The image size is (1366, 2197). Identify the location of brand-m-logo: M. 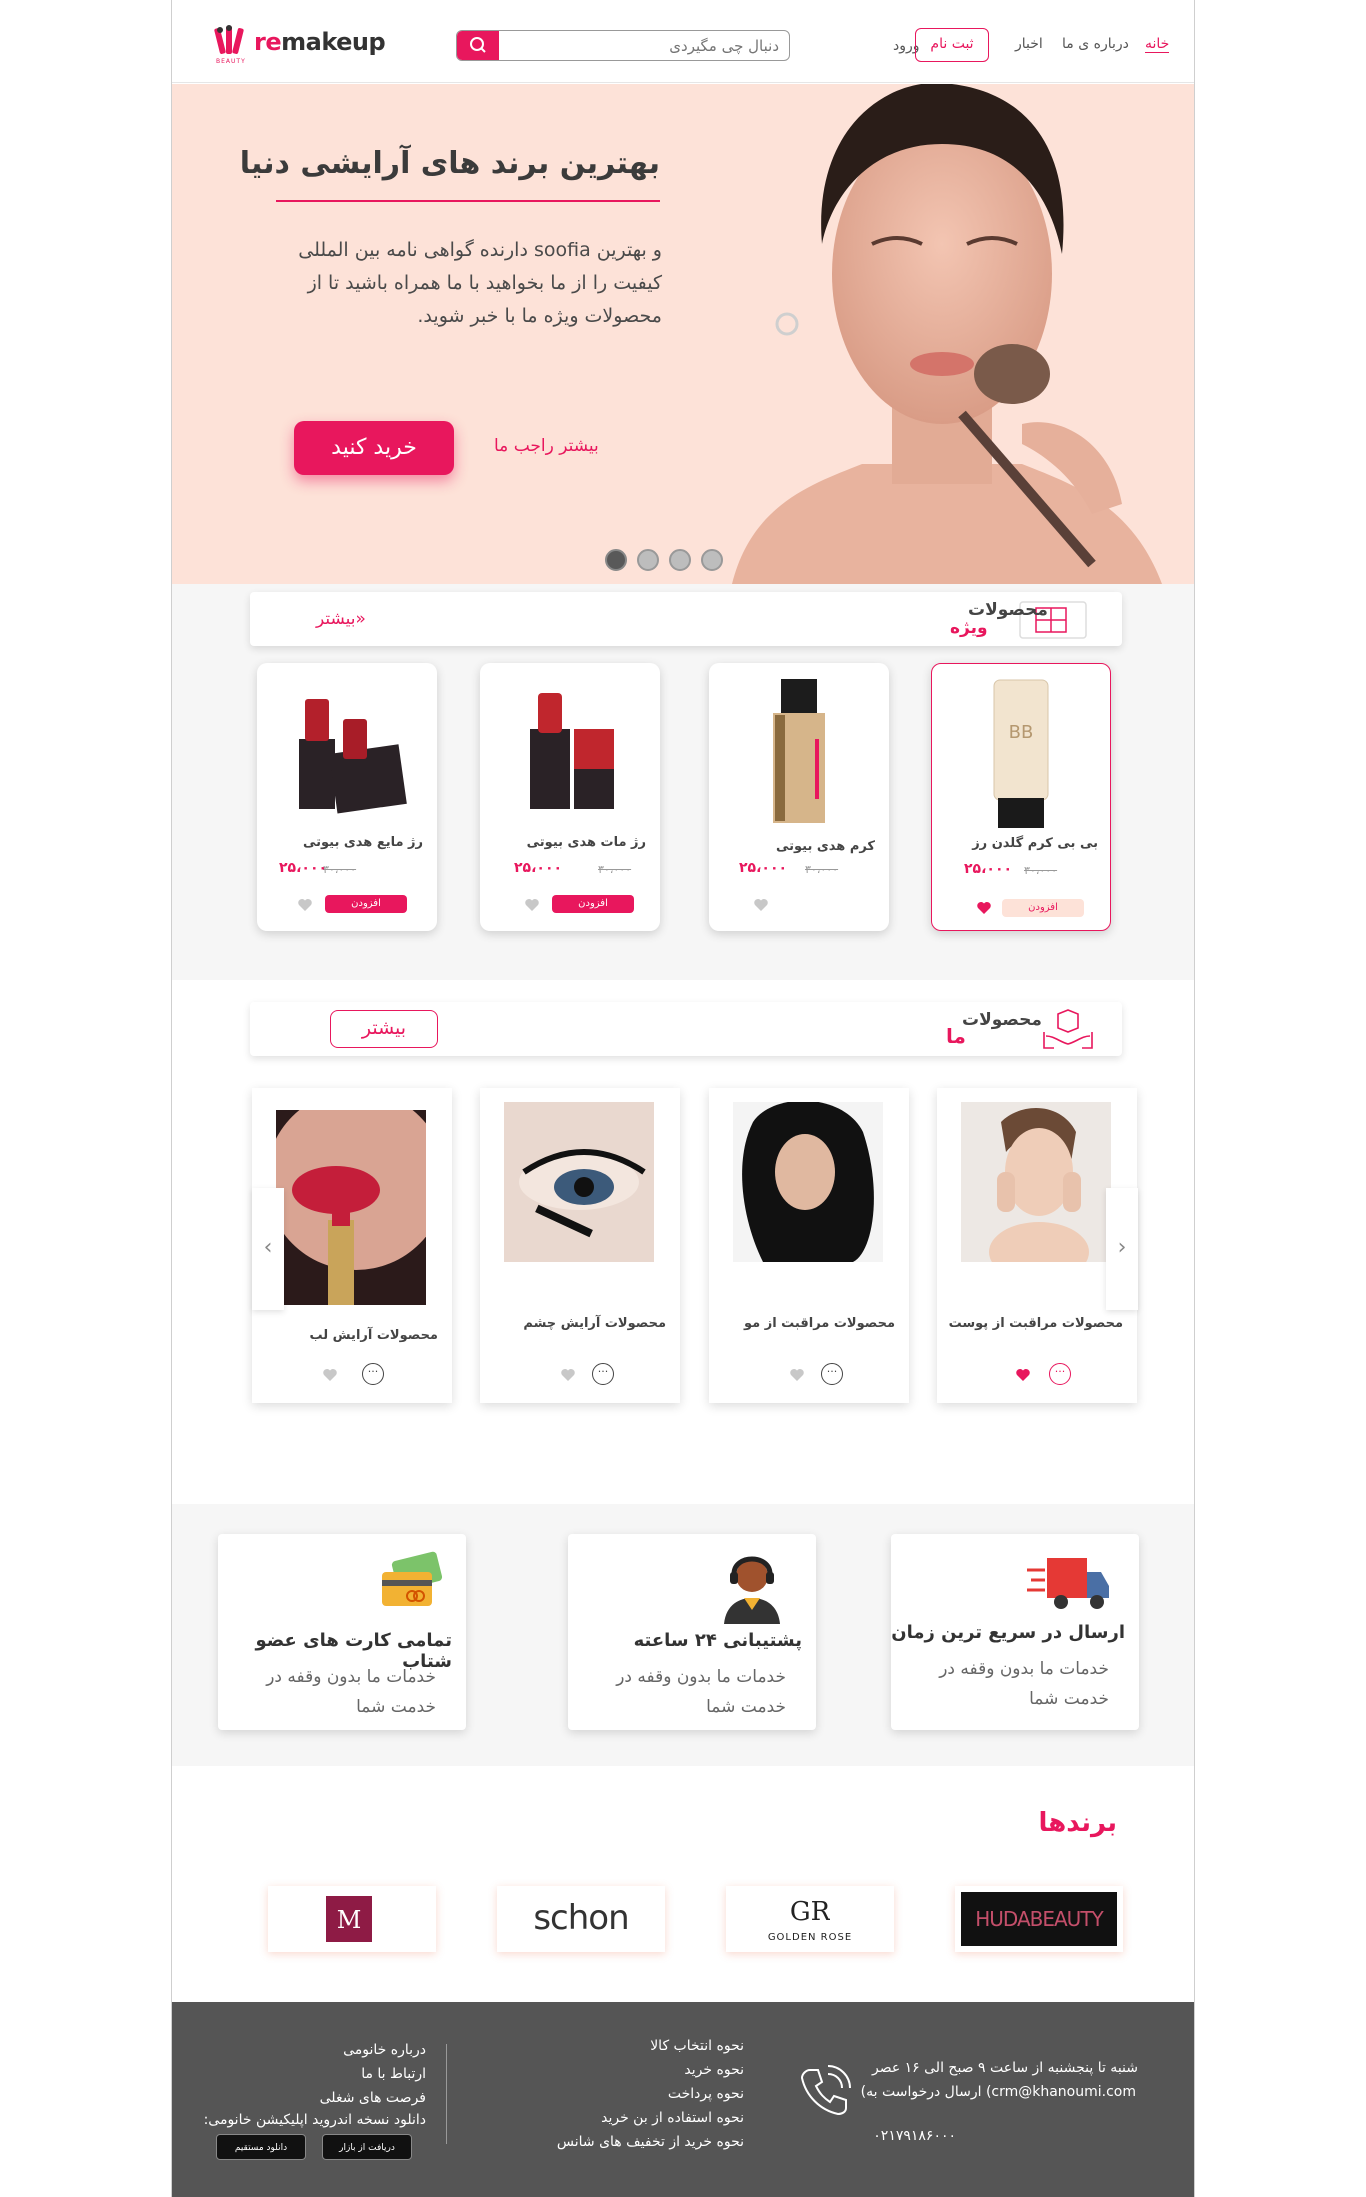
(349, 1919).